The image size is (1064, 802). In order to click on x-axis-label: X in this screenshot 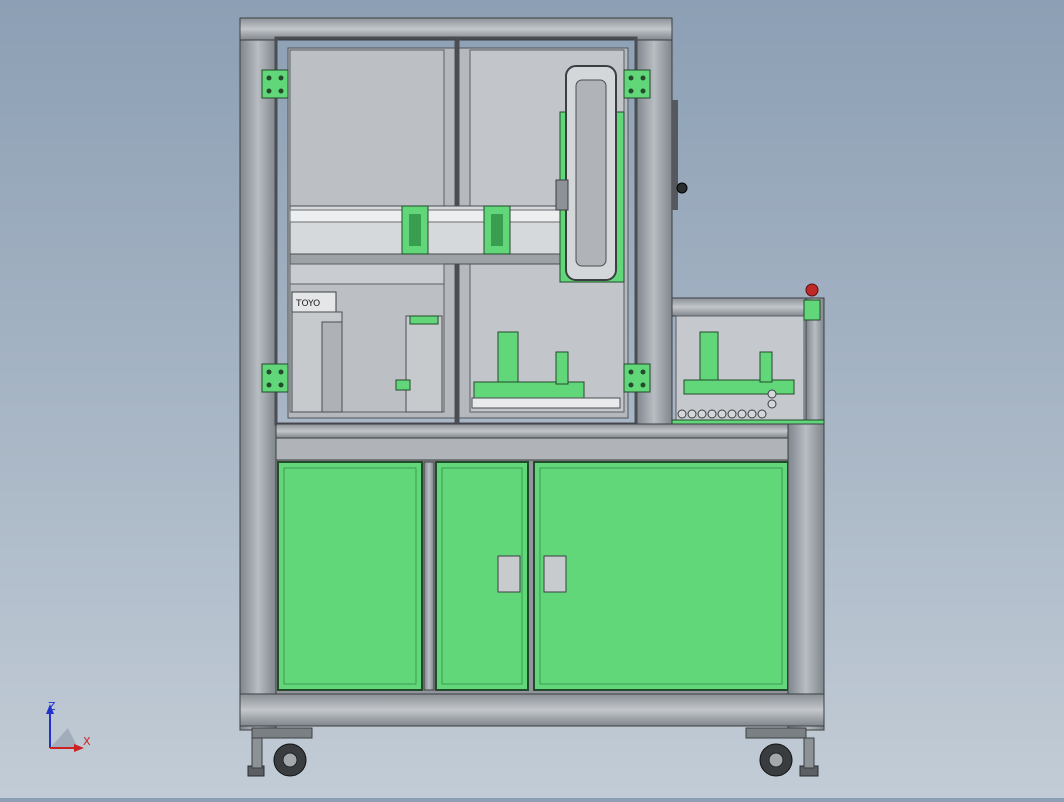, I will do `click(87, 741)`.